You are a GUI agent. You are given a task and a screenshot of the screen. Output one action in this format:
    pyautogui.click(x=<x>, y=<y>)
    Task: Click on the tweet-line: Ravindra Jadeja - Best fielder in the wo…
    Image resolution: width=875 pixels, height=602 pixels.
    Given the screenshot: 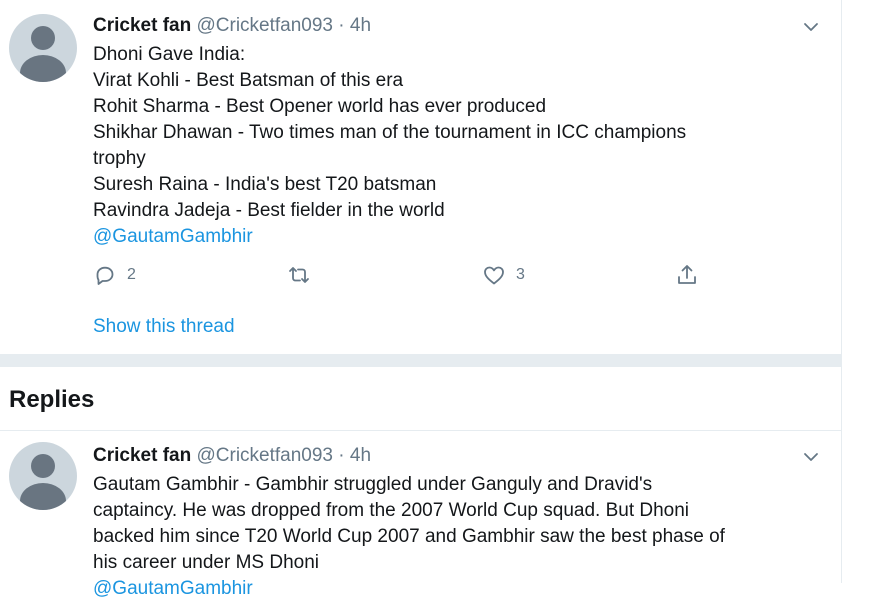 What is the action you would take?
    pyautogui.click(x=269, y=210)
    